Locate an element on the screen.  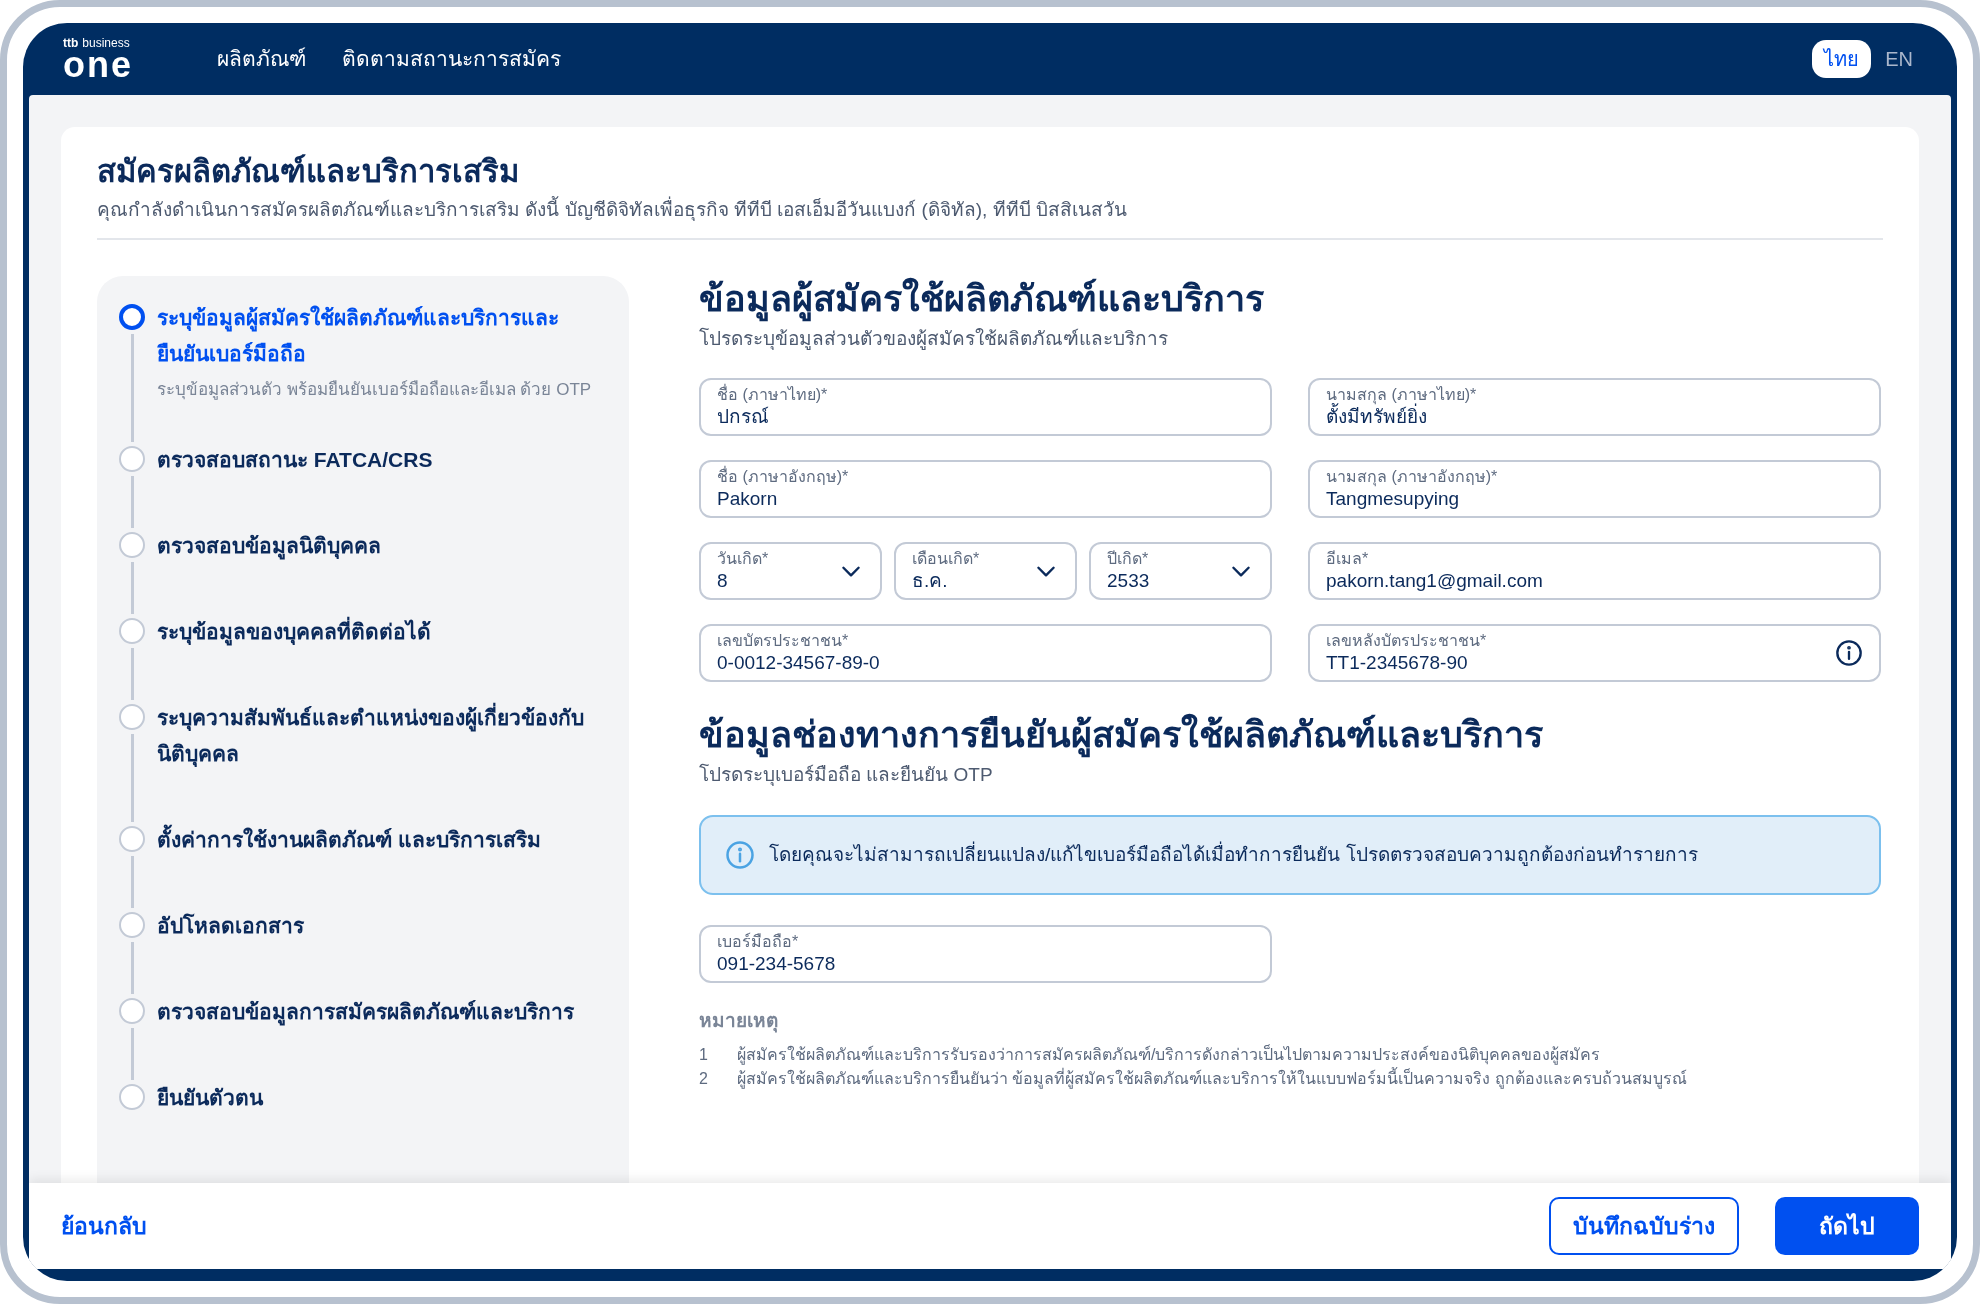
field-value: ปกรณ์ is located at coordinates (743, 416).